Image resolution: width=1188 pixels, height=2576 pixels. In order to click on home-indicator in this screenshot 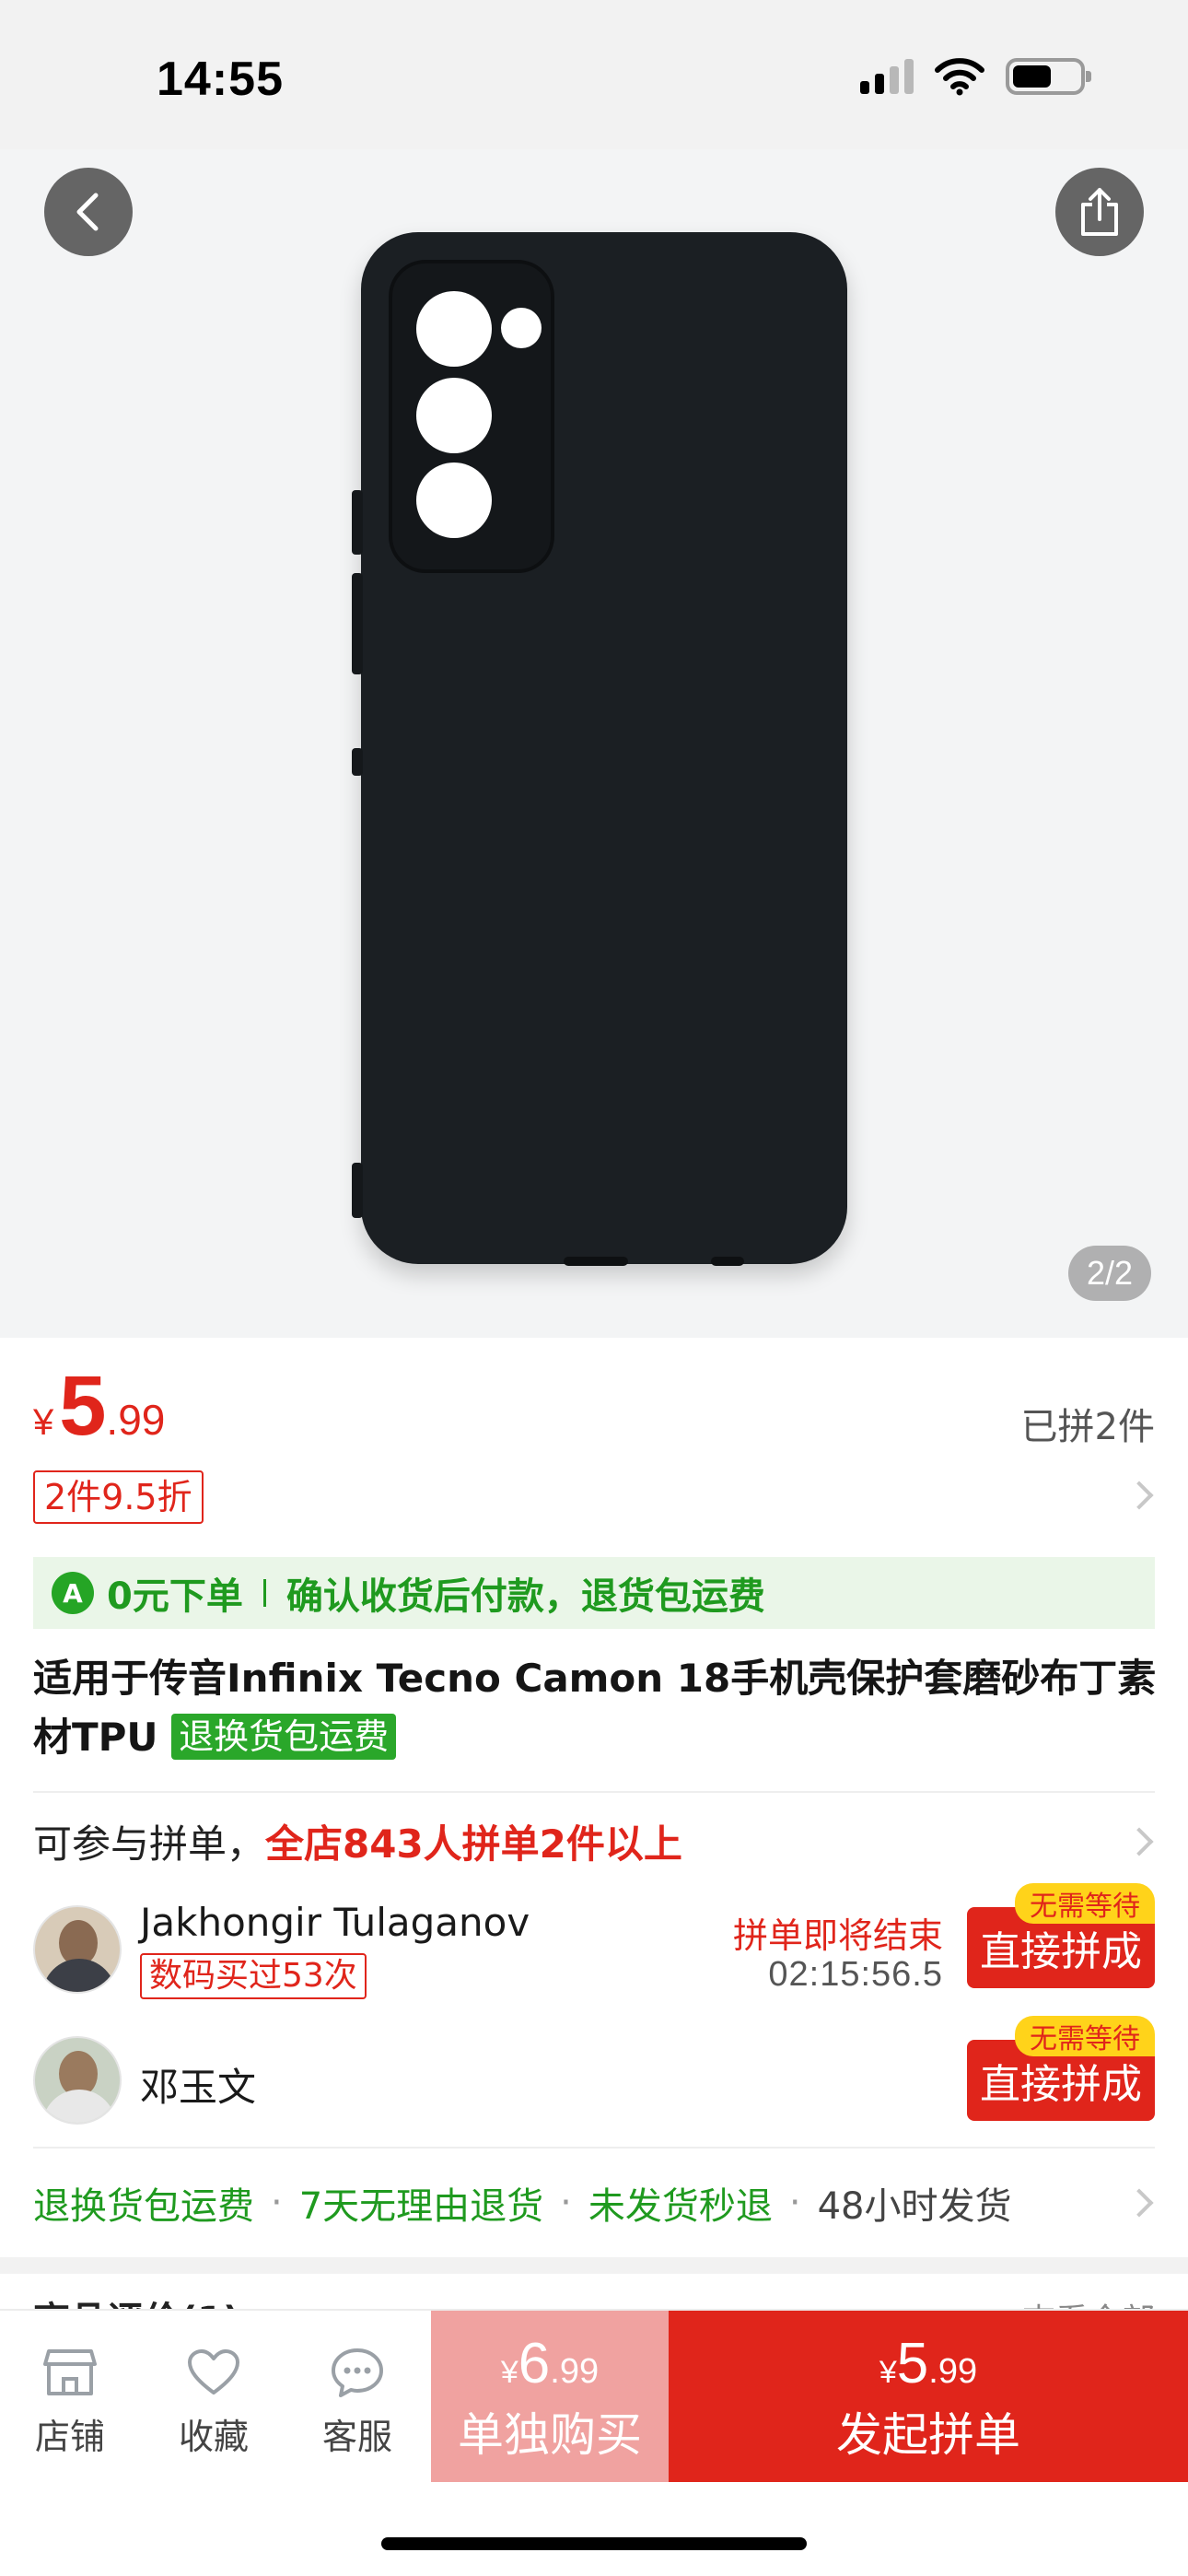, I will do `click(594, 2543)`.